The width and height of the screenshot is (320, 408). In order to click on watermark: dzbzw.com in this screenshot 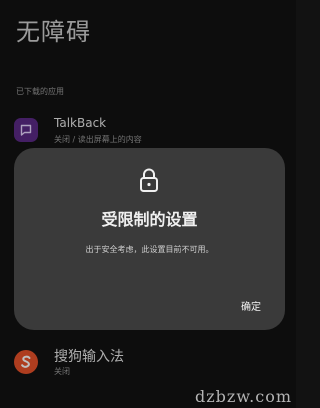, I will do `click(243, 396)`.